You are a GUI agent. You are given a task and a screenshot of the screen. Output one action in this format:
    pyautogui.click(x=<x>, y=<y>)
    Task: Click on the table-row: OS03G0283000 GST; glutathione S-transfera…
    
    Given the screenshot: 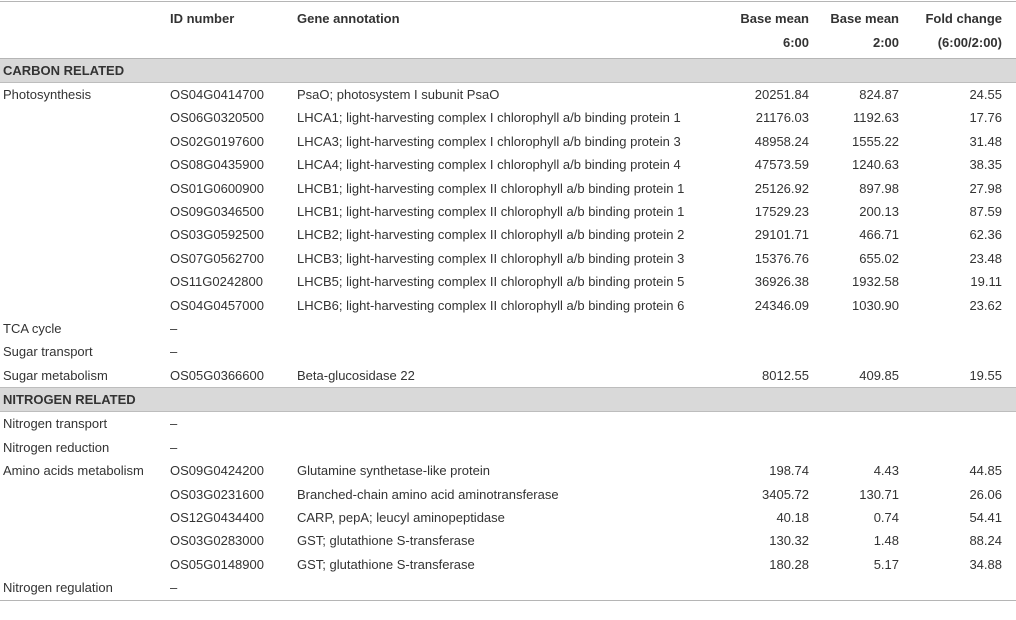 What is the action you would take?
    pyautogui.click(x=508, y=540)
    